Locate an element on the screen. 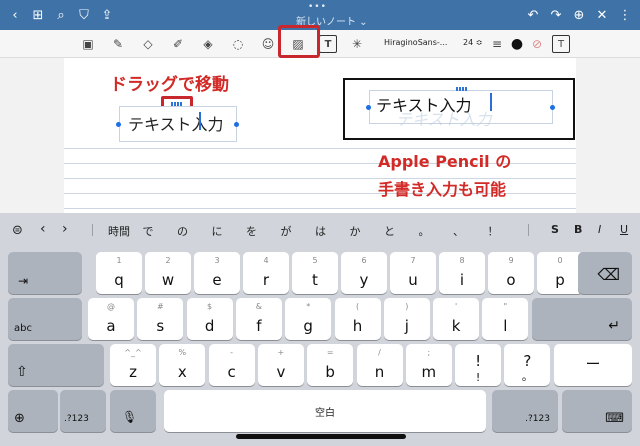 The height and width of the screenshot is (446, 640). key-row1-0: 1q is located at coordinates (119, 273).